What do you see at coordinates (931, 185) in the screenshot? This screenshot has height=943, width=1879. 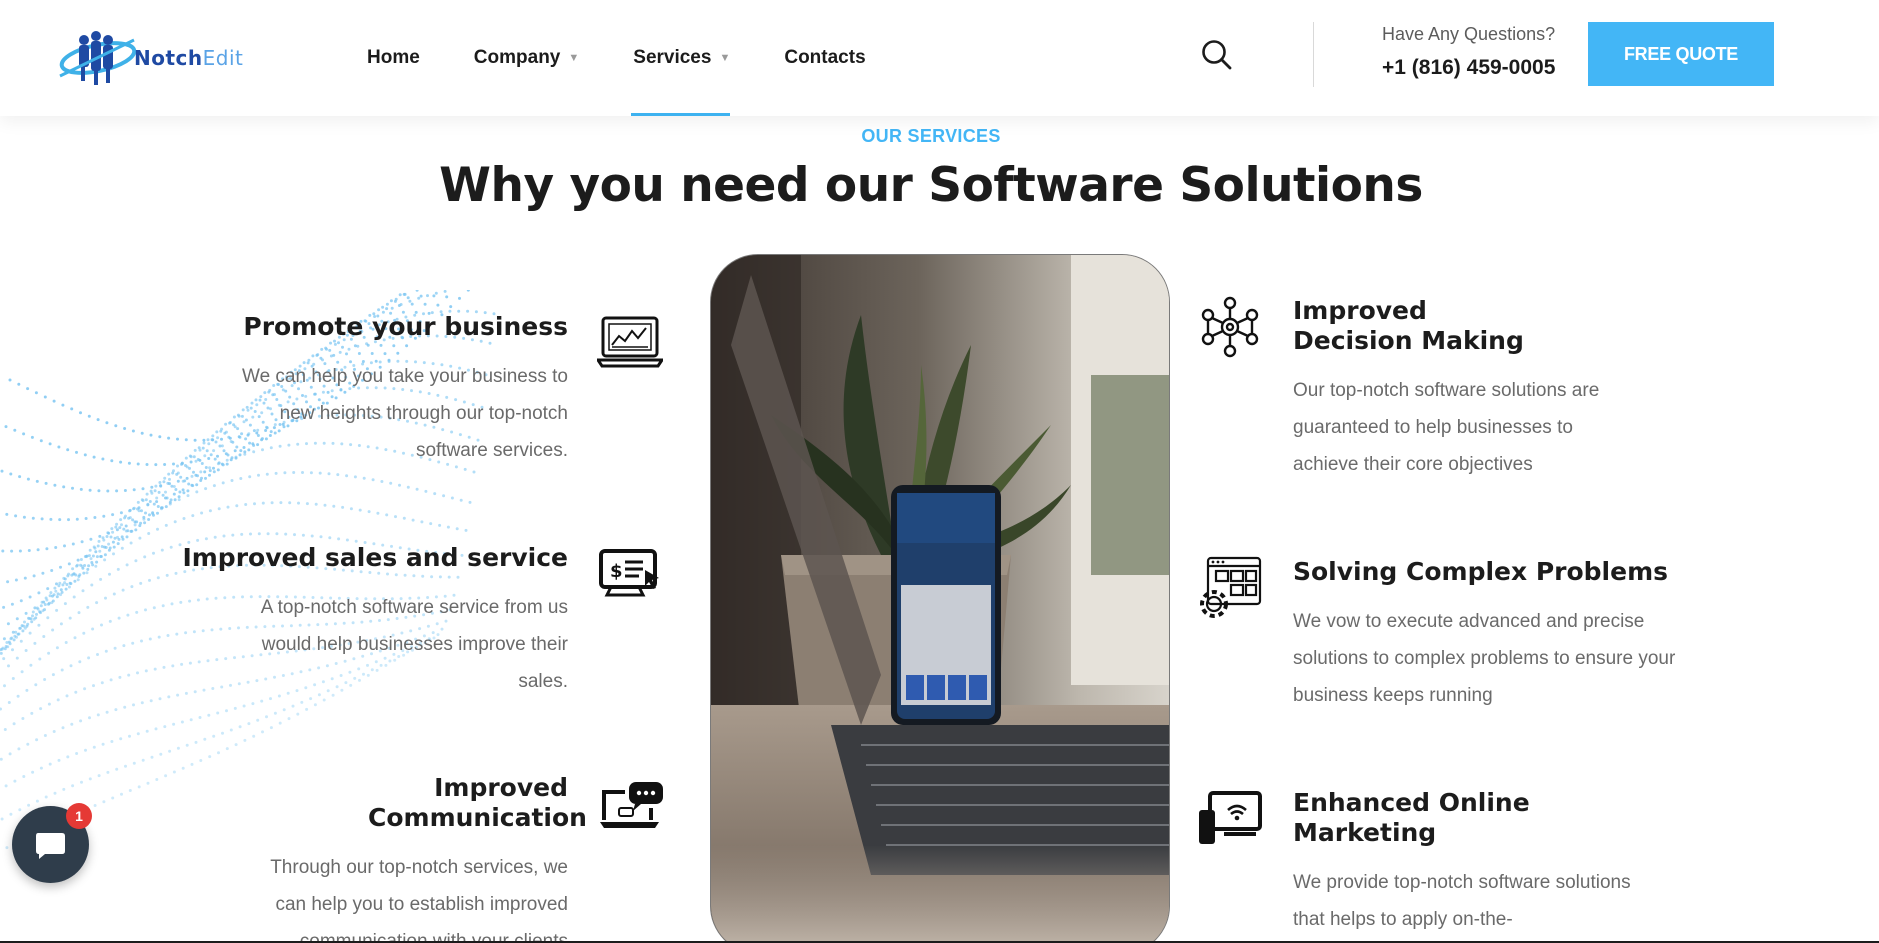 I see `section-title: Why you need our Software Solutions` at bounding box center [931, 185].